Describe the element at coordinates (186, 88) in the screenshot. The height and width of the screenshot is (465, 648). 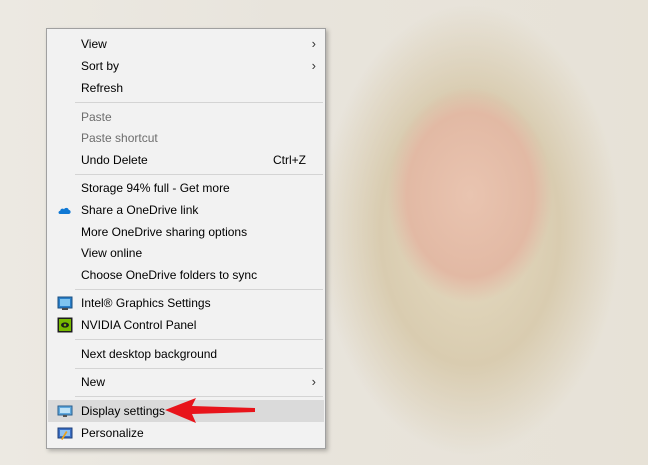
I see `menu-item-refresh: Refresh` at that location.